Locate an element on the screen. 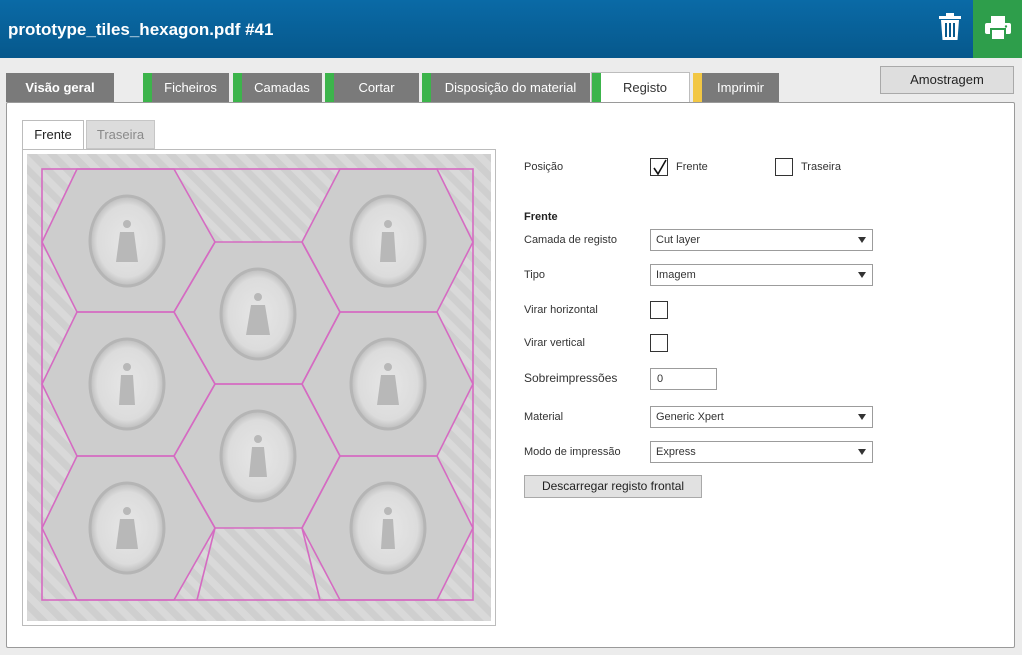  material-label: Material is located at coordinates (544, 417).